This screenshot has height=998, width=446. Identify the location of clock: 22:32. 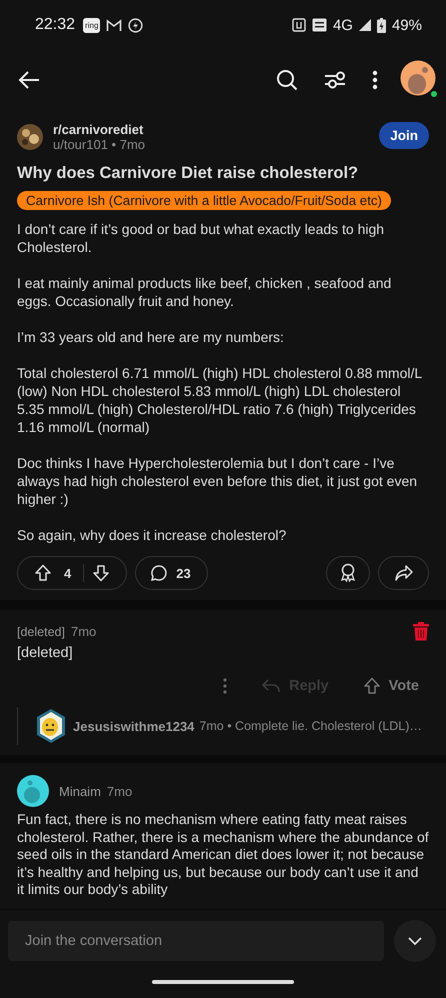
(55, 25).